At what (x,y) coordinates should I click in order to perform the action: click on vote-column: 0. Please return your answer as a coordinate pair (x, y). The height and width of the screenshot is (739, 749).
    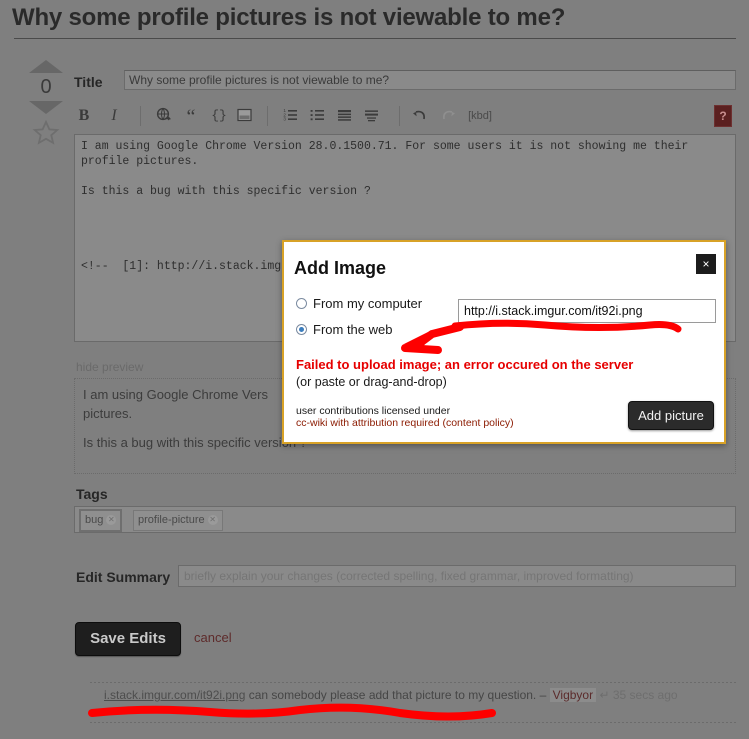
    Looking at the image, I should click on (46, 103).